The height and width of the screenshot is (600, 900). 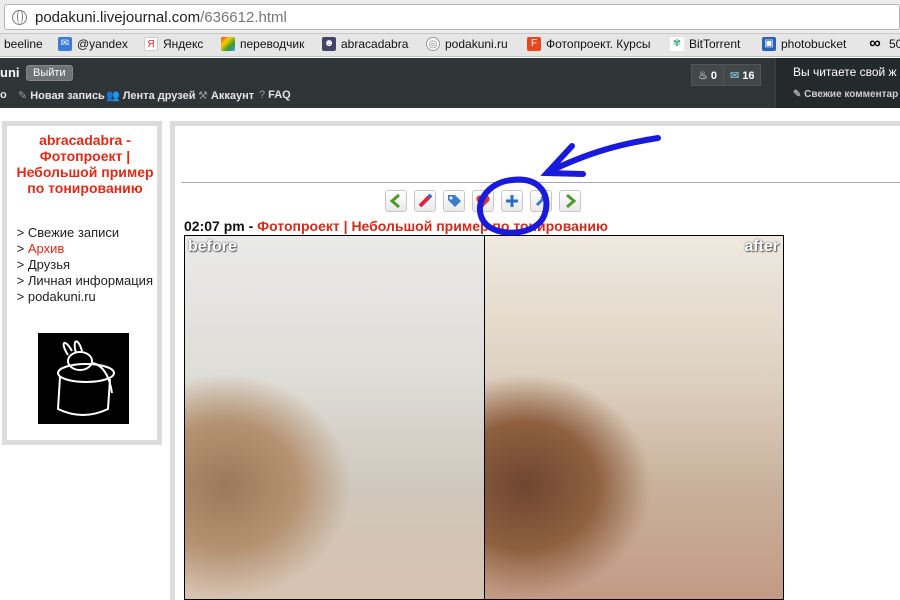 I want to click on annotation-overlay, so click(x=568, y=185).